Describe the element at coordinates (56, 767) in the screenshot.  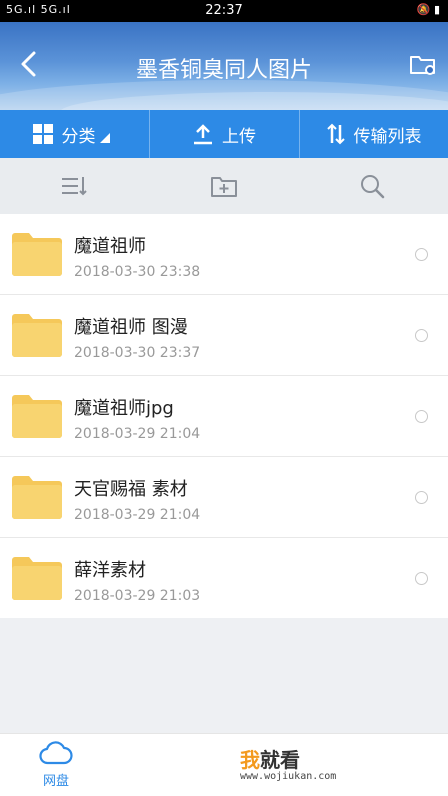
I see `tab-netdisk: 网盘` at that location.